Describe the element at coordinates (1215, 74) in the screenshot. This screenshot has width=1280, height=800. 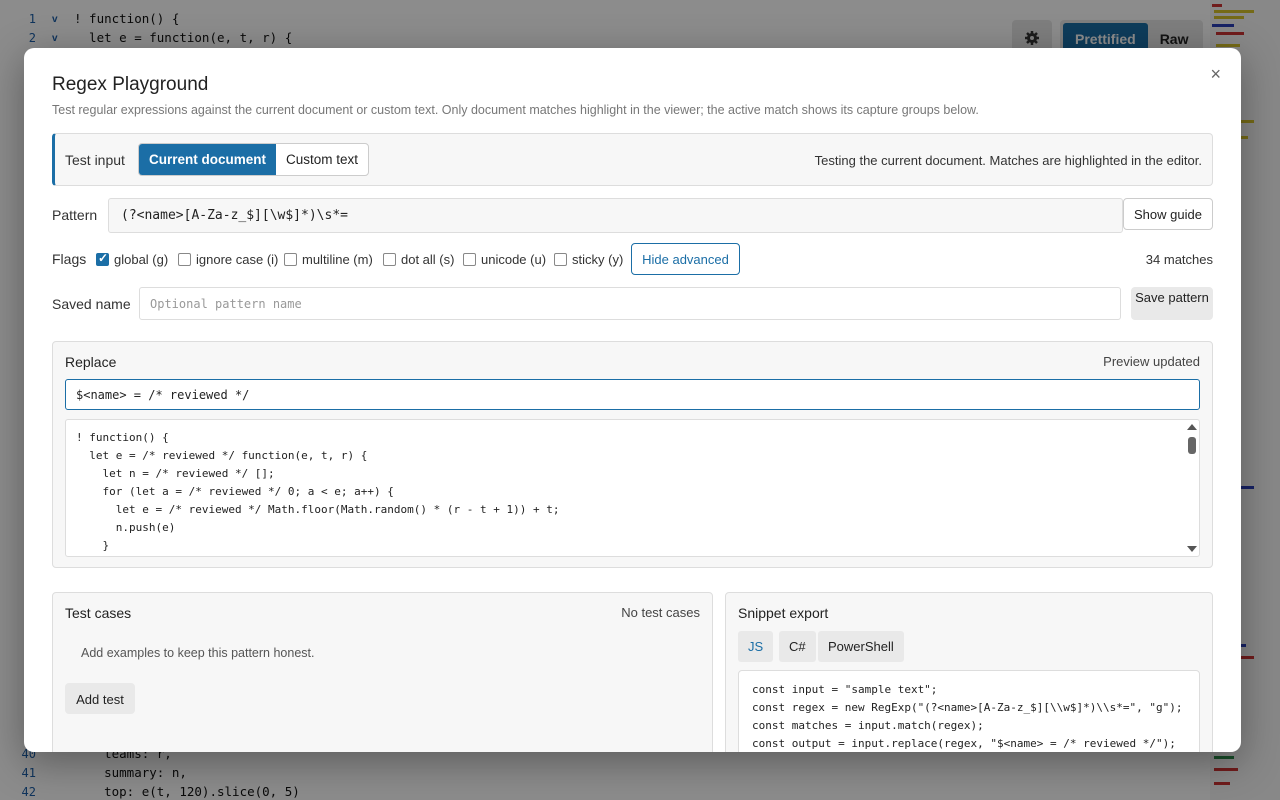
I see `close-icon: ×` at that location.